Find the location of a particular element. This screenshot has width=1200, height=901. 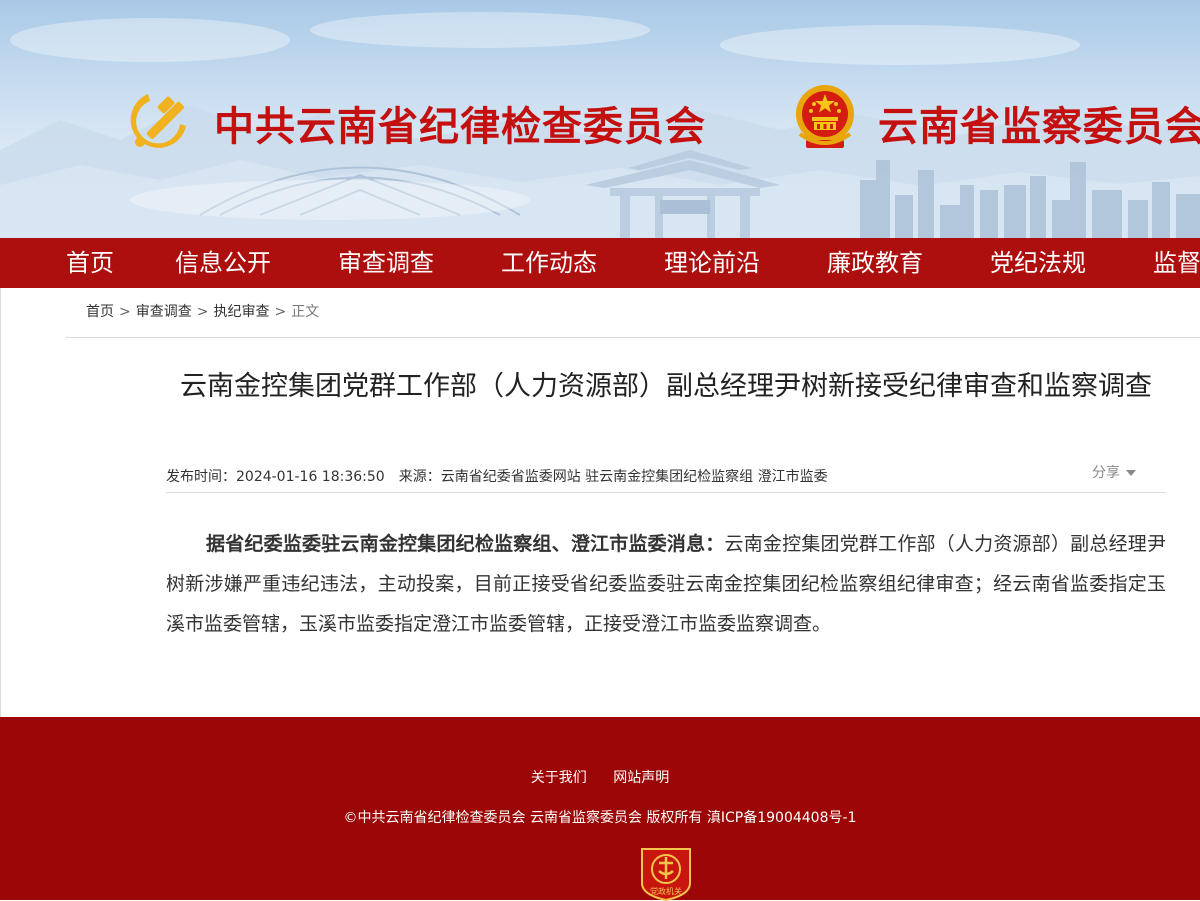

nav-item-regulations: 党纪法规 is located at coordinates (1038, 263).